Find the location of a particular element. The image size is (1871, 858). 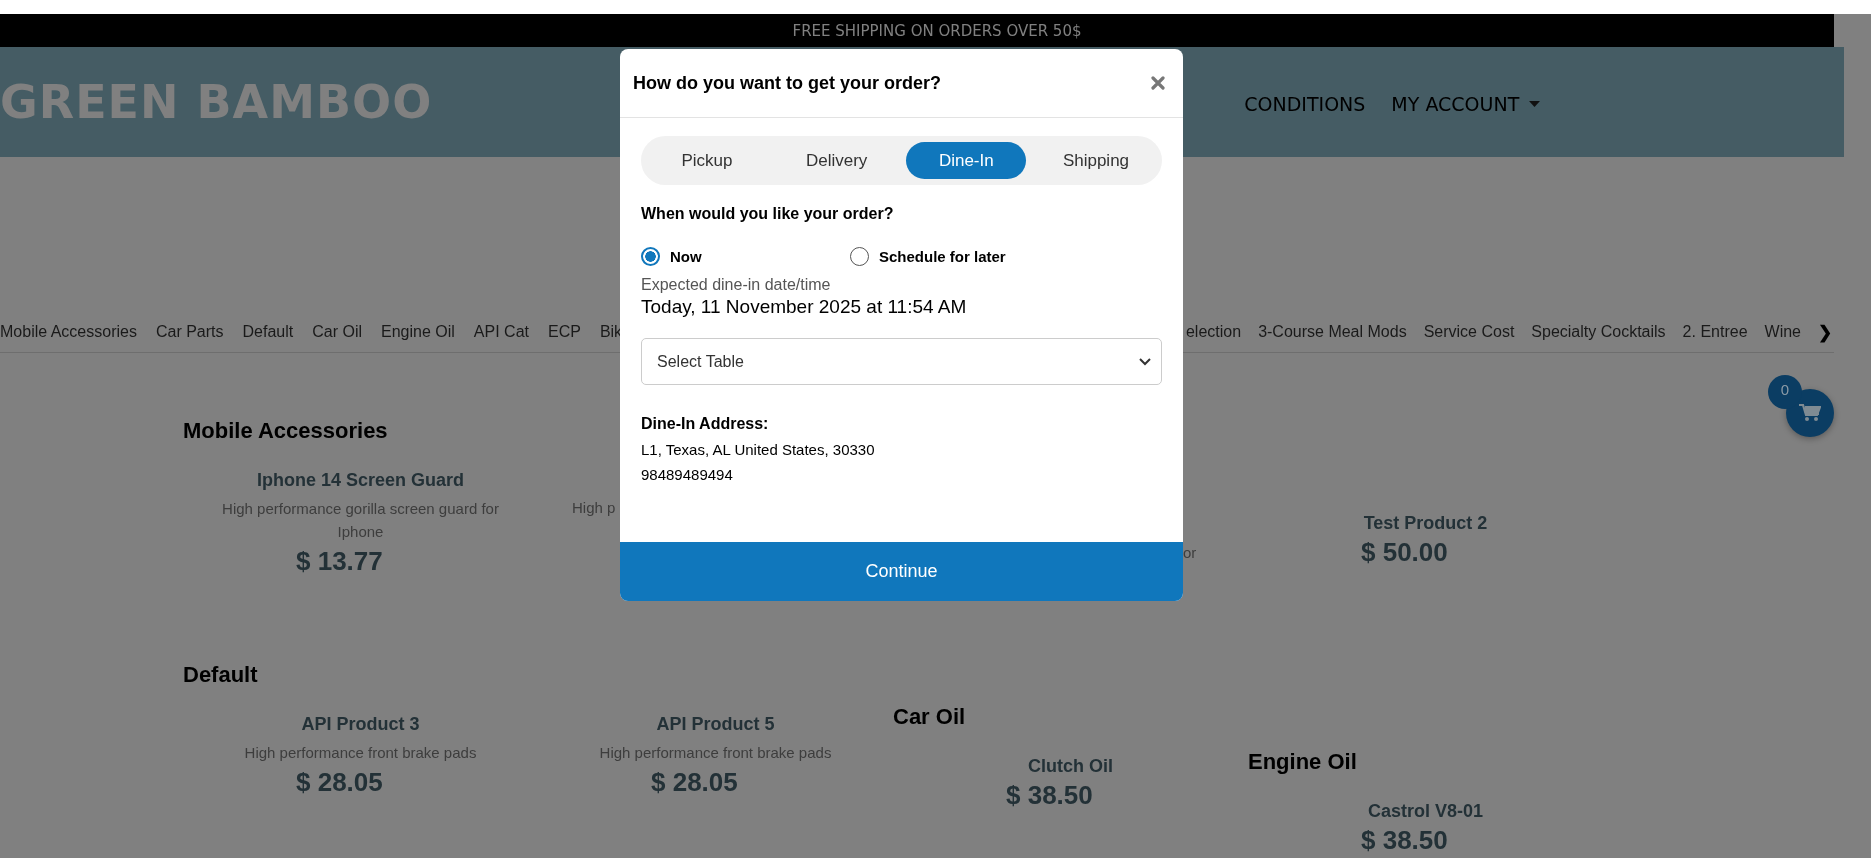

product-title: Castrol V8-01 is located at coordinates (1425, 811).